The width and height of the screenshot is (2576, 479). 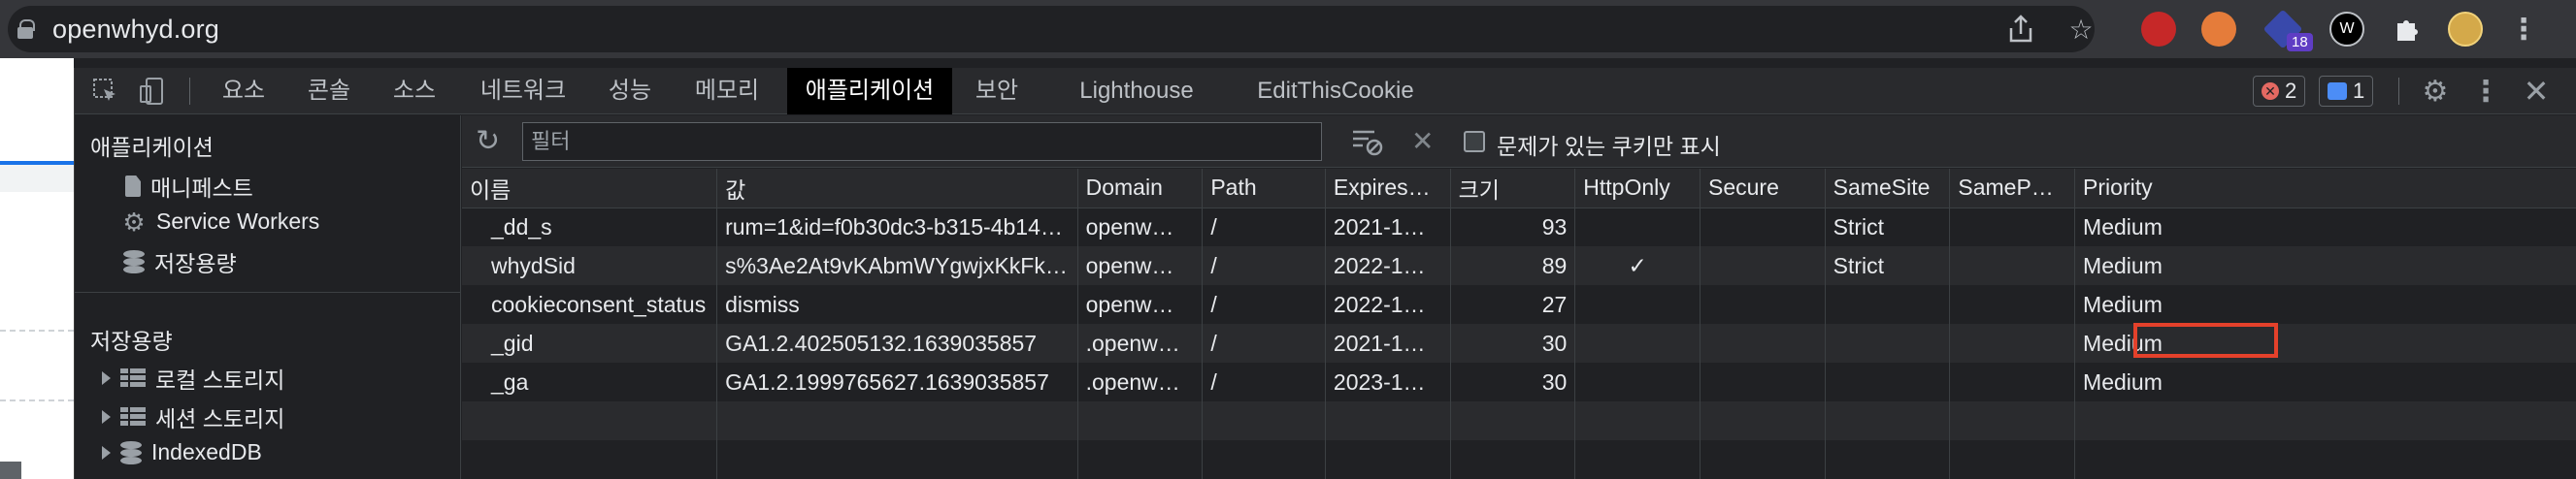 I want to click on table-icon, so click(x=133, y=417).